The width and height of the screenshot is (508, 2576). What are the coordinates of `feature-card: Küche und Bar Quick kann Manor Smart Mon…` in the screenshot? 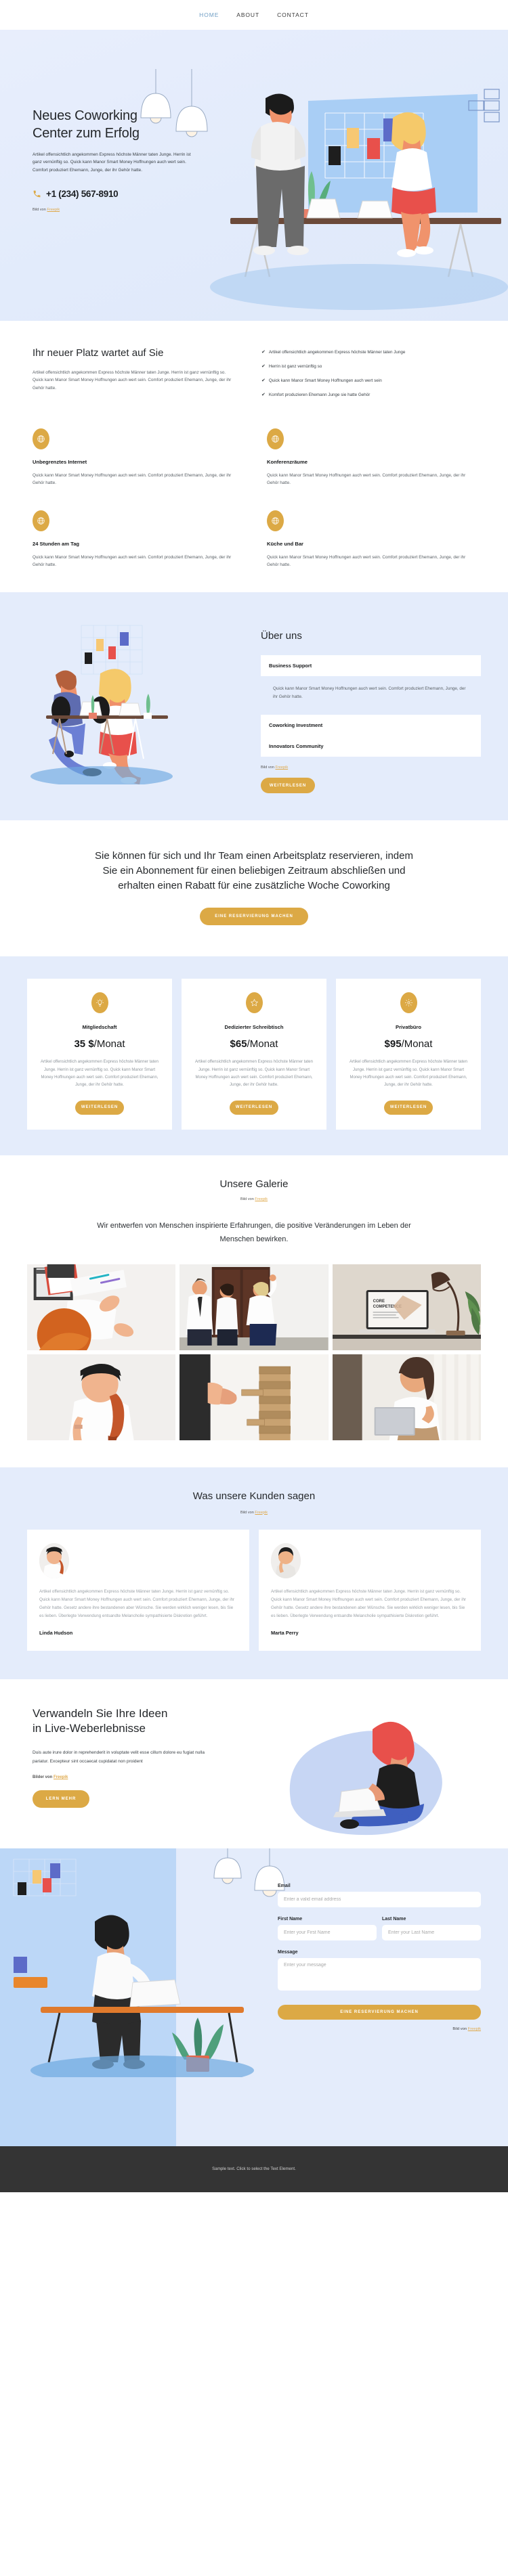 It's located at (371, 539).